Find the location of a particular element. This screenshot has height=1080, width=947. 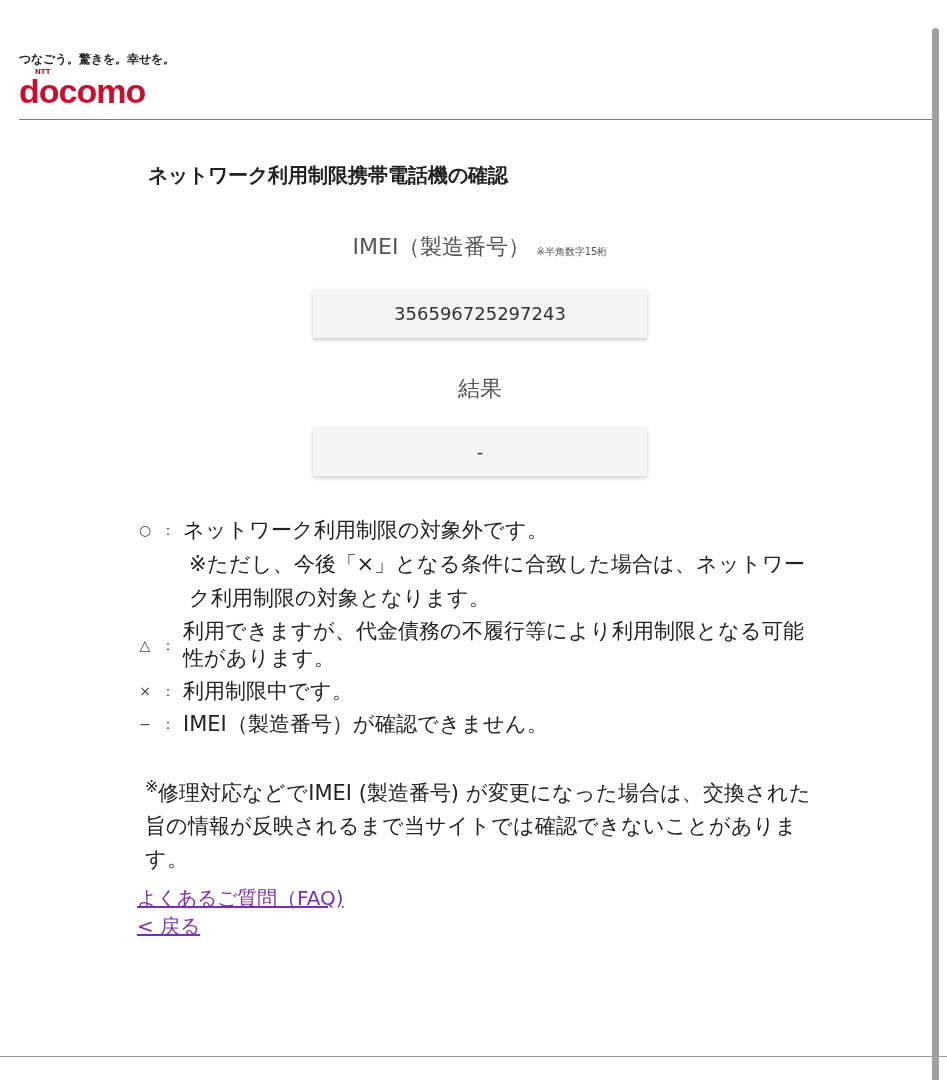

tagline: つなごう。驚きを。幸せを。 is located at coordinates (97, 59).